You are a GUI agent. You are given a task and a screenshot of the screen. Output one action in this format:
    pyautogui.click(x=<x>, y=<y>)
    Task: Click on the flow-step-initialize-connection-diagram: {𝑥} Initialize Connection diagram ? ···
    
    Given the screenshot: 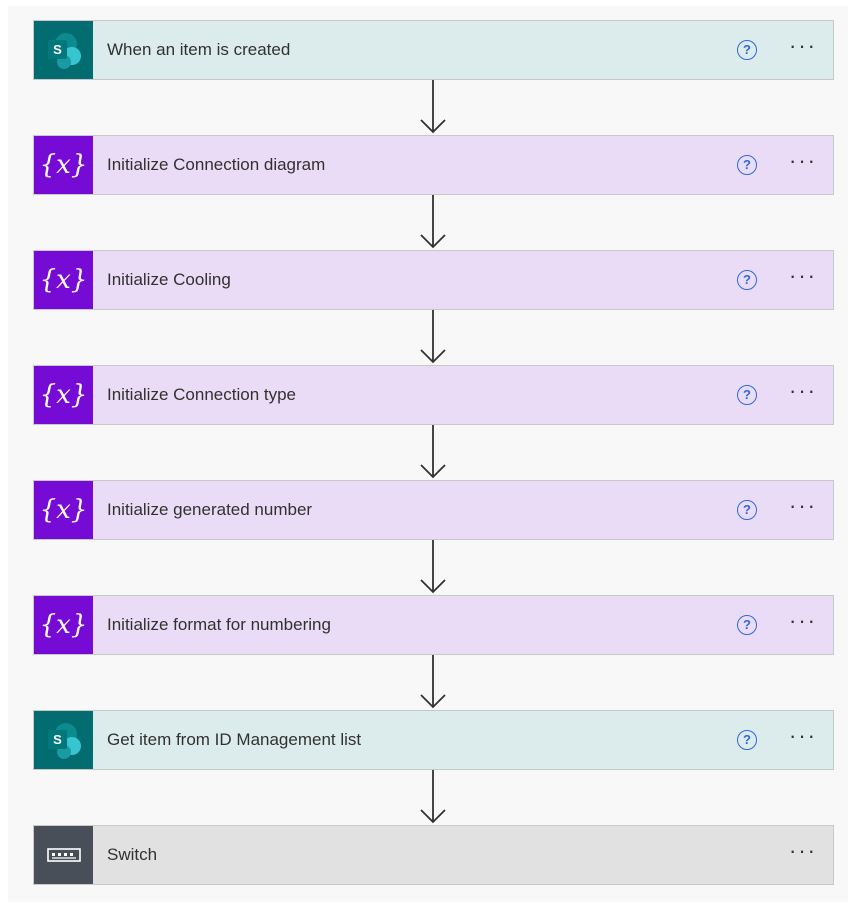 What is the action you would take?
    pyautogui.click(x=433, y=165)
    